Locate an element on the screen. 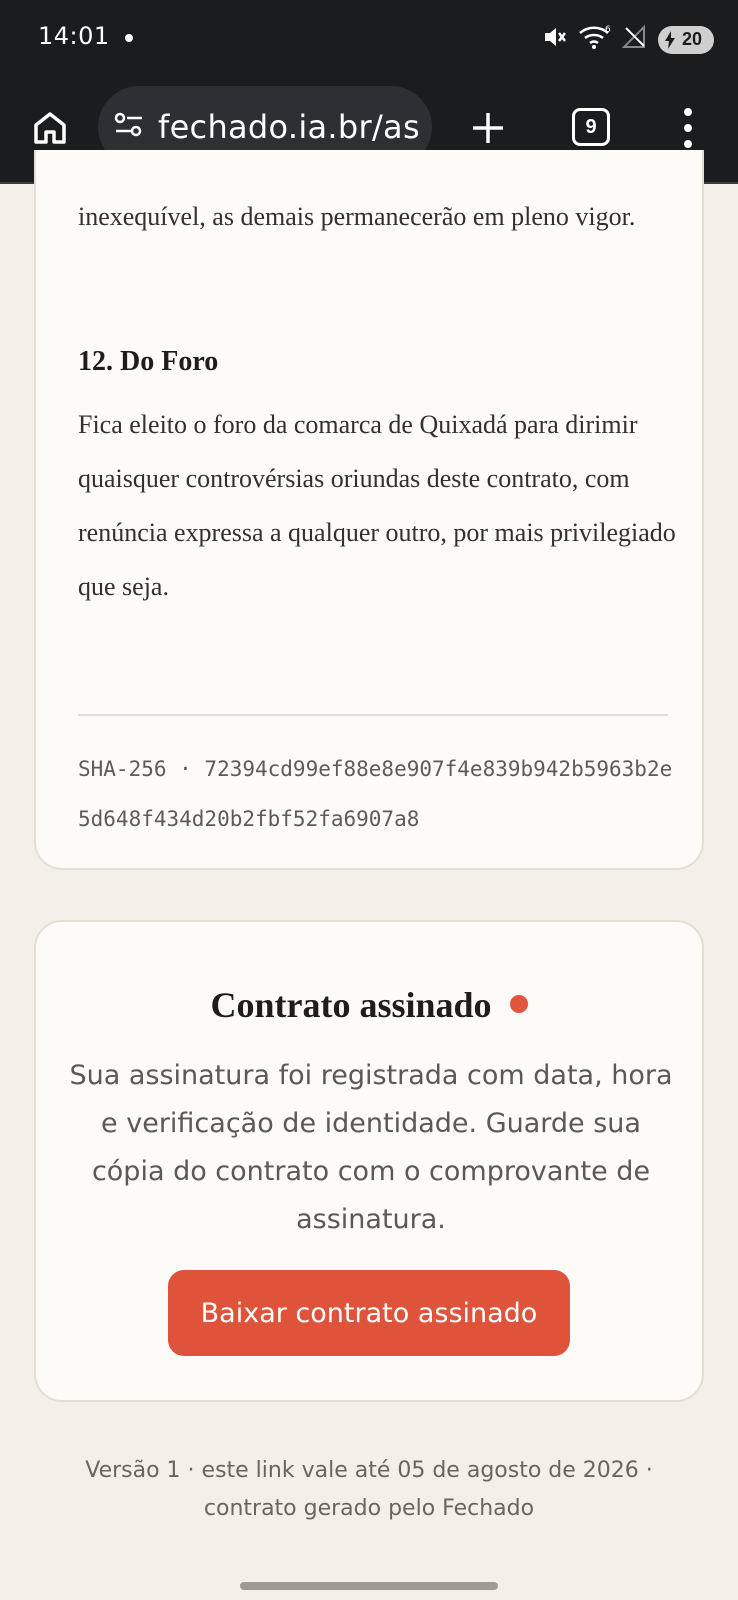  battery-level: 20 is located at coordinates (692, 39).